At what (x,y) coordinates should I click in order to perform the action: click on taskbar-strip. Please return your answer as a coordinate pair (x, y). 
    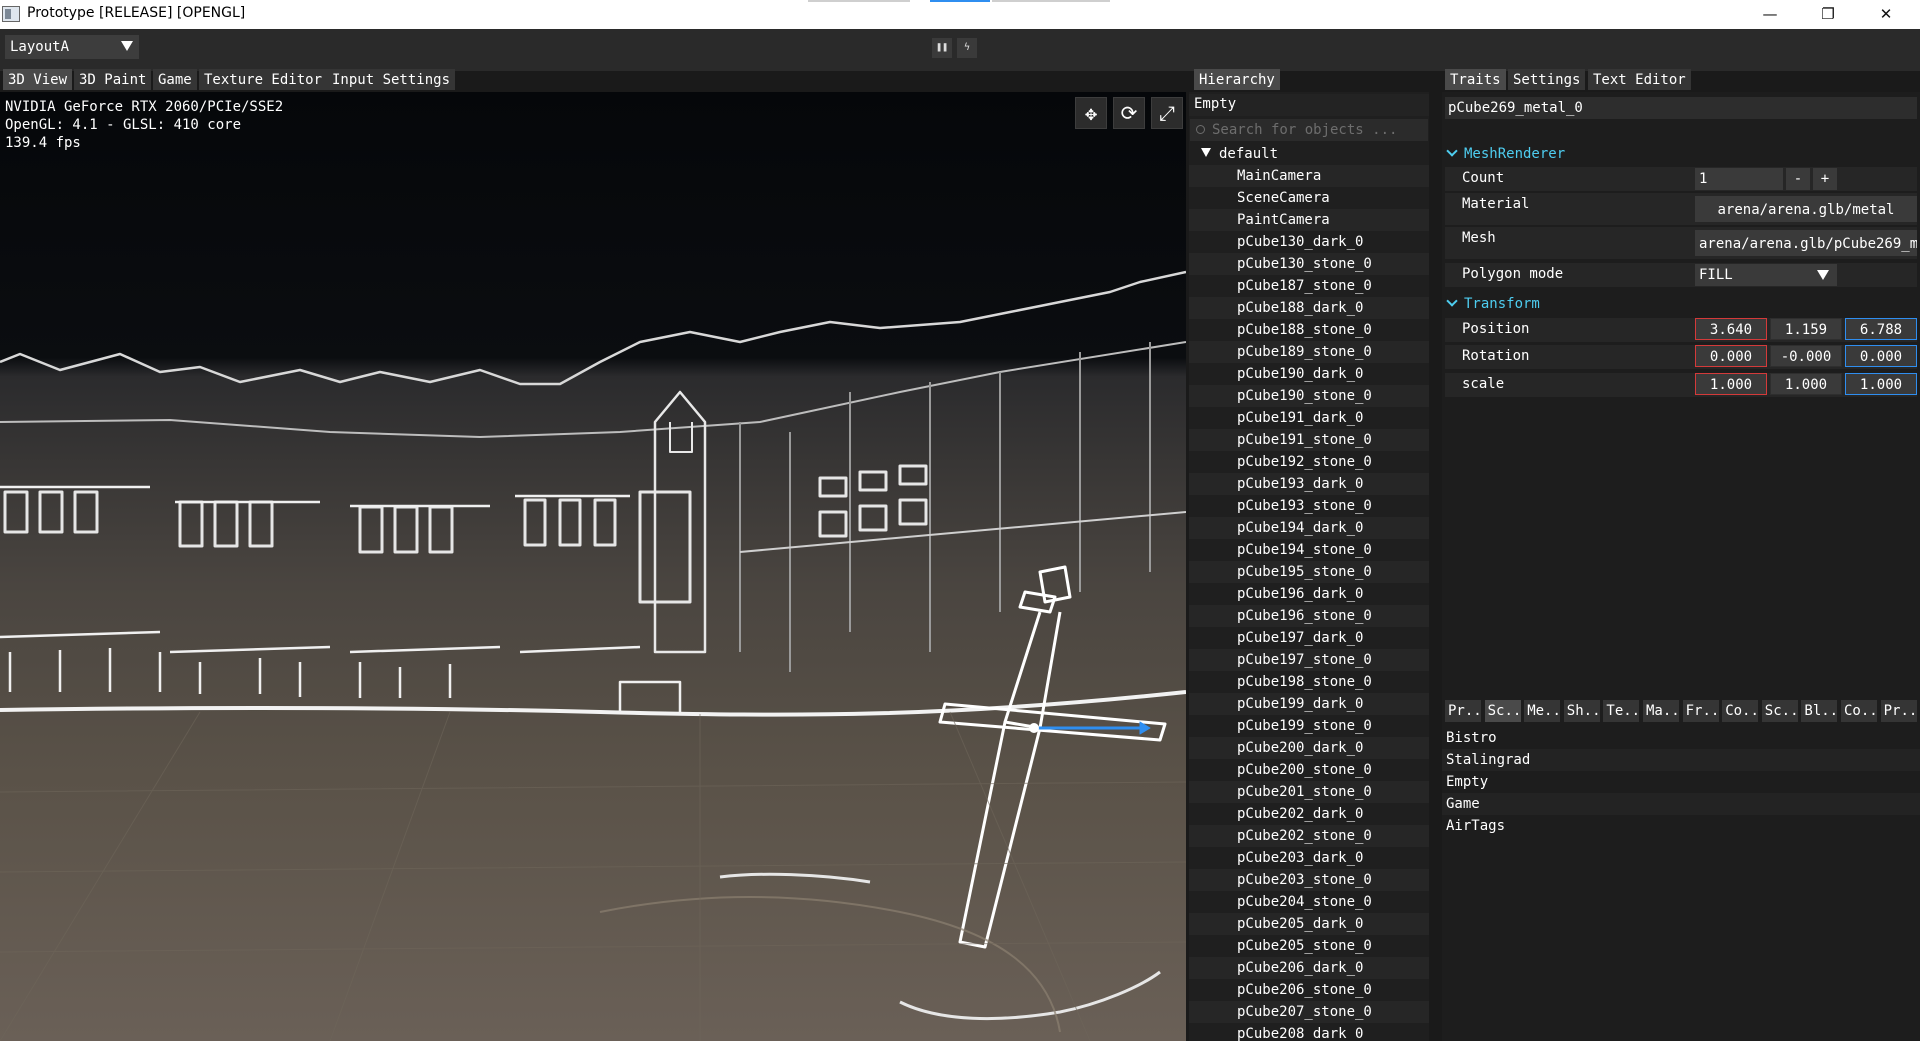
    Looking at the image, I should click on (859, 1).